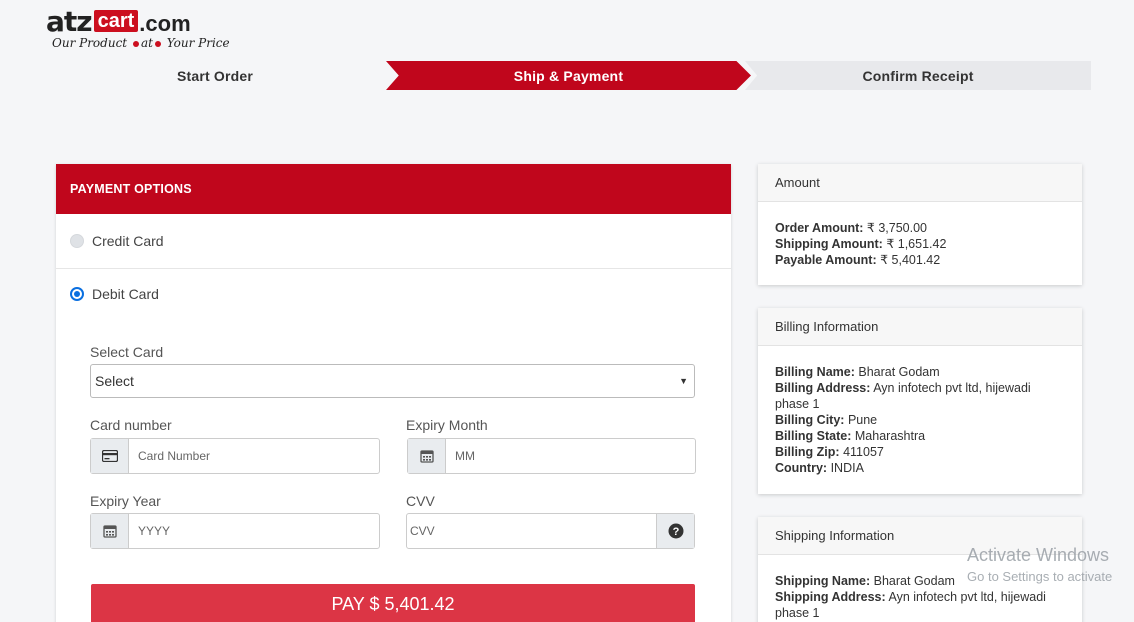 The height and width of the screenshot is (622, 1134). I want to click on expiry-year-label: Expiry Year, so click(125, 501).